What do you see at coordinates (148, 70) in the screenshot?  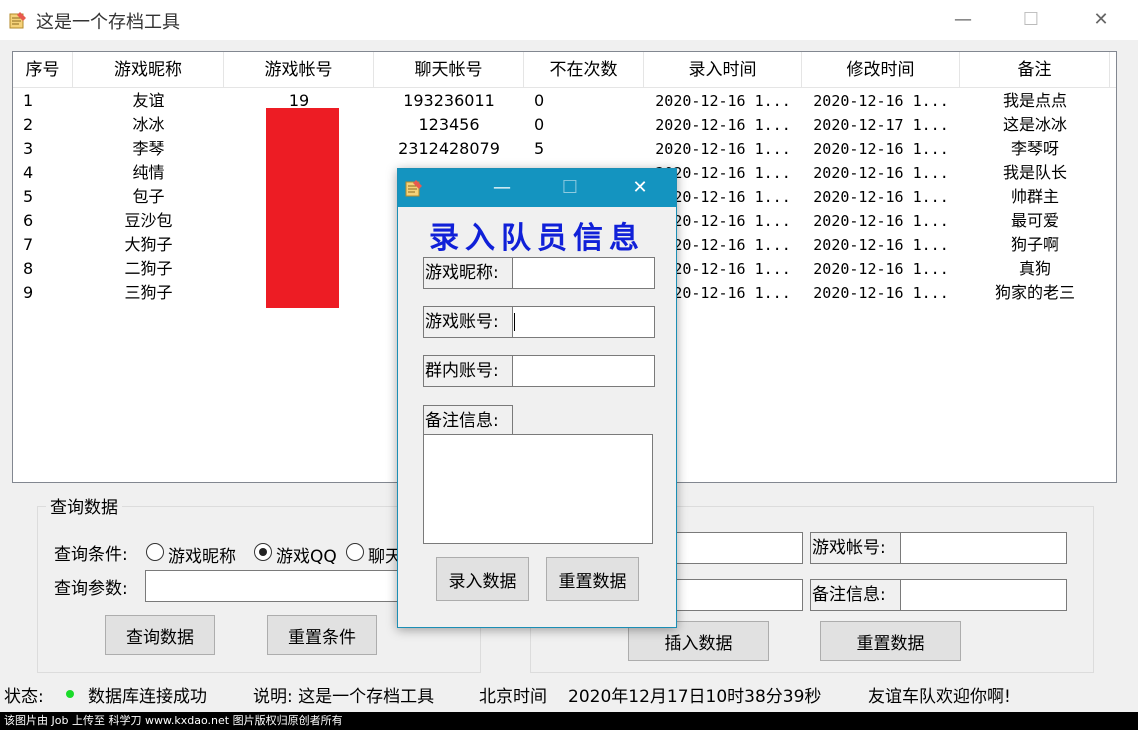 I see `col-header-nickname: 游戏昵称` at bounding box center [148, 70].